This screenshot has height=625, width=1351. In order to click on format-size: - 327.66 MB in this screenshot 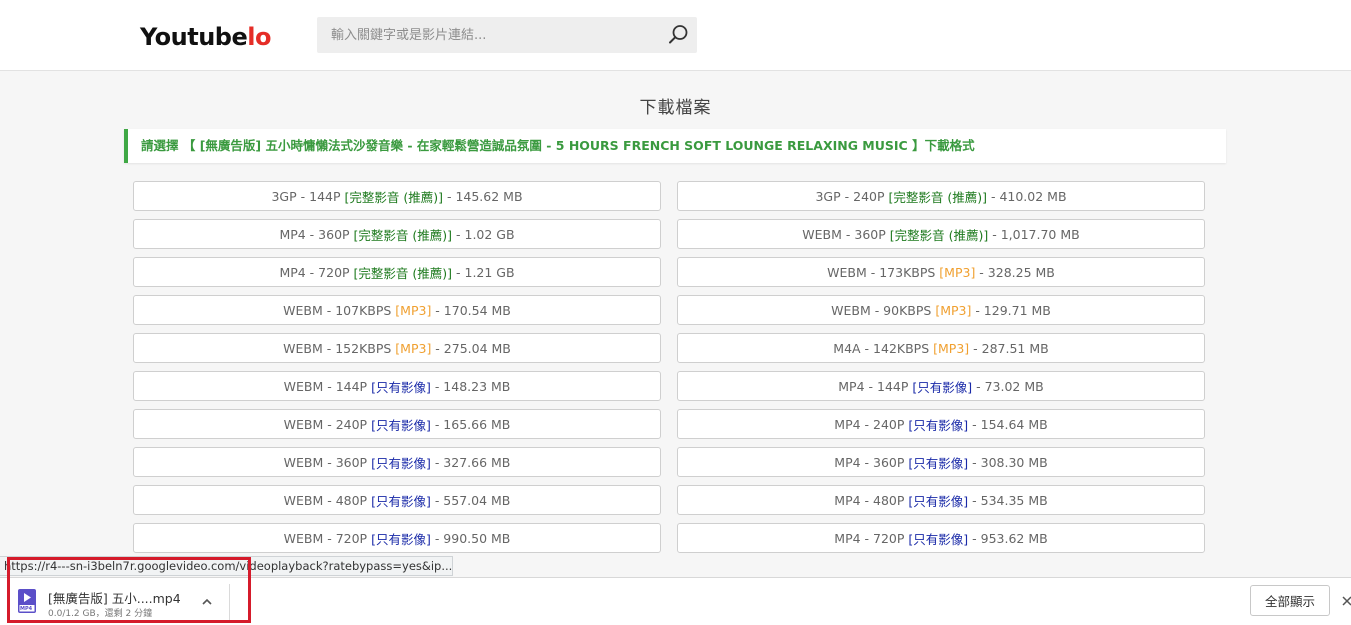, I will do `click(470, 462)`.